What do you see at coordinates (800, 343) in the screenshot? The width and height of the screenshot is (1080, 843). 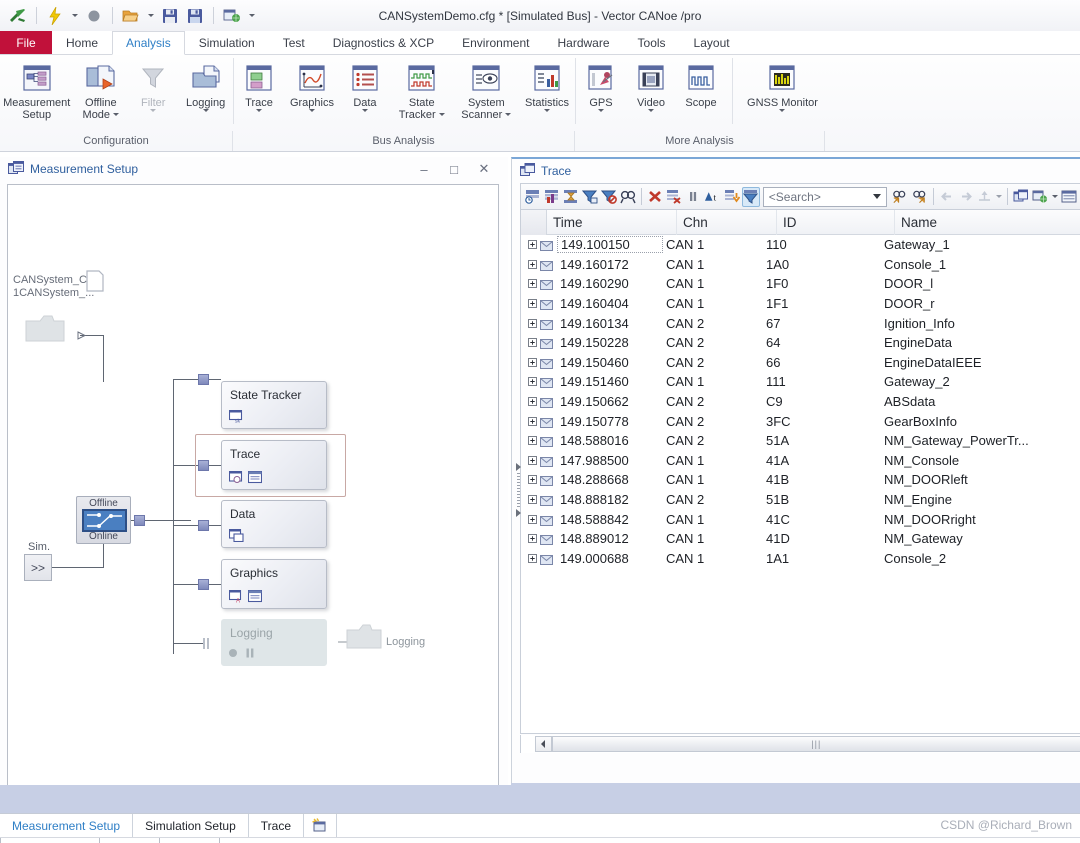 I see `table-row: 149.150228 CAN 2 64 EngineData` at bounding box center [800, 343].